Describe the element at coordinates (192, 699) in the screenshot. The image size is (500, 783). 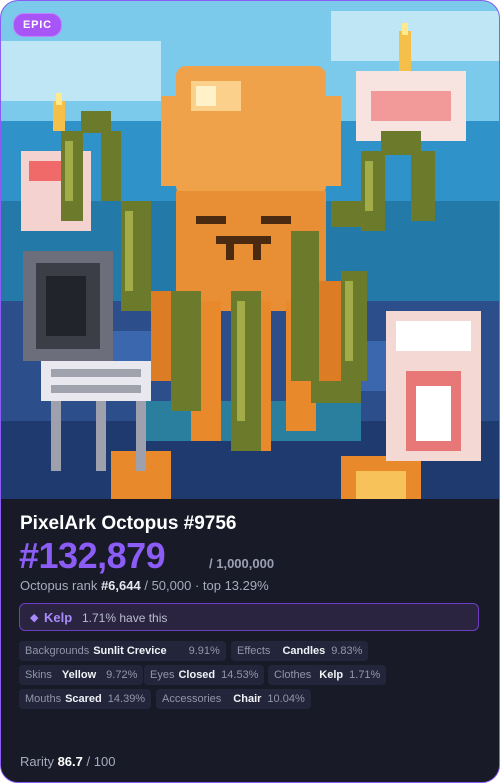
I see `trait-key: Accessories` at that location.